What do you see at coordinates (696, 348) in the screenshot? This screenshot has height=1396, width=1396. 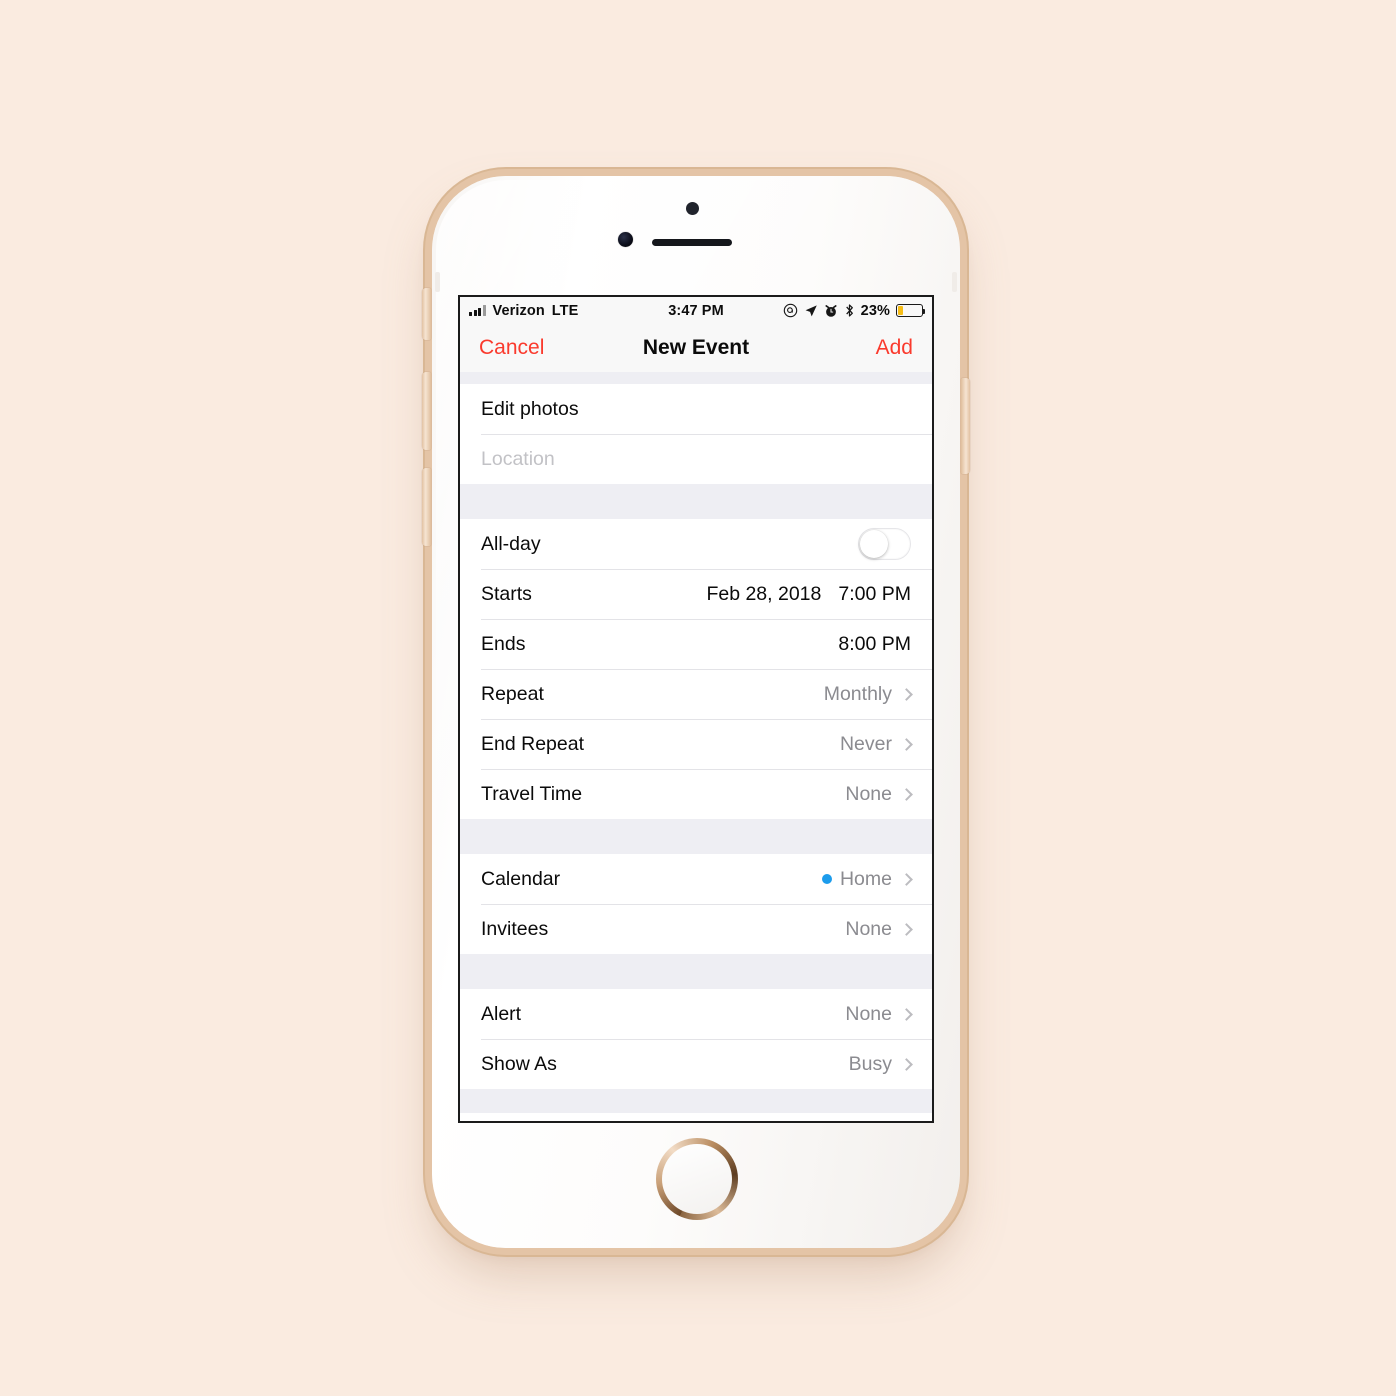 I see `navigation-bar: Cancel New Event Add` at bounding box center [696, 348].